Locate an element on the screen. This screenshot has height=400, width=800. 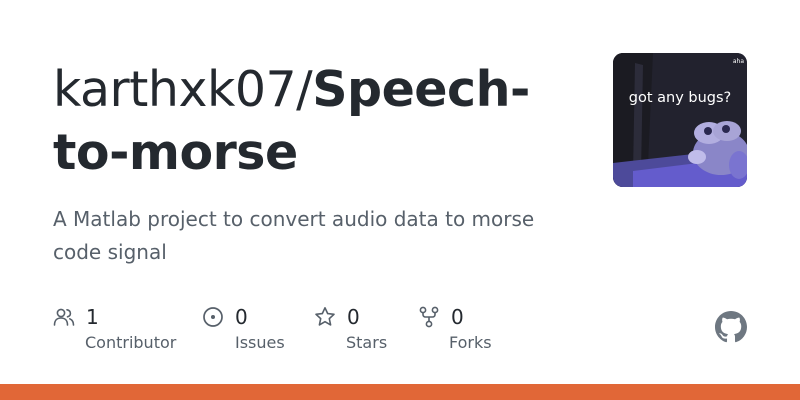
stars-count: 0 is located at coordinates (353, 317).